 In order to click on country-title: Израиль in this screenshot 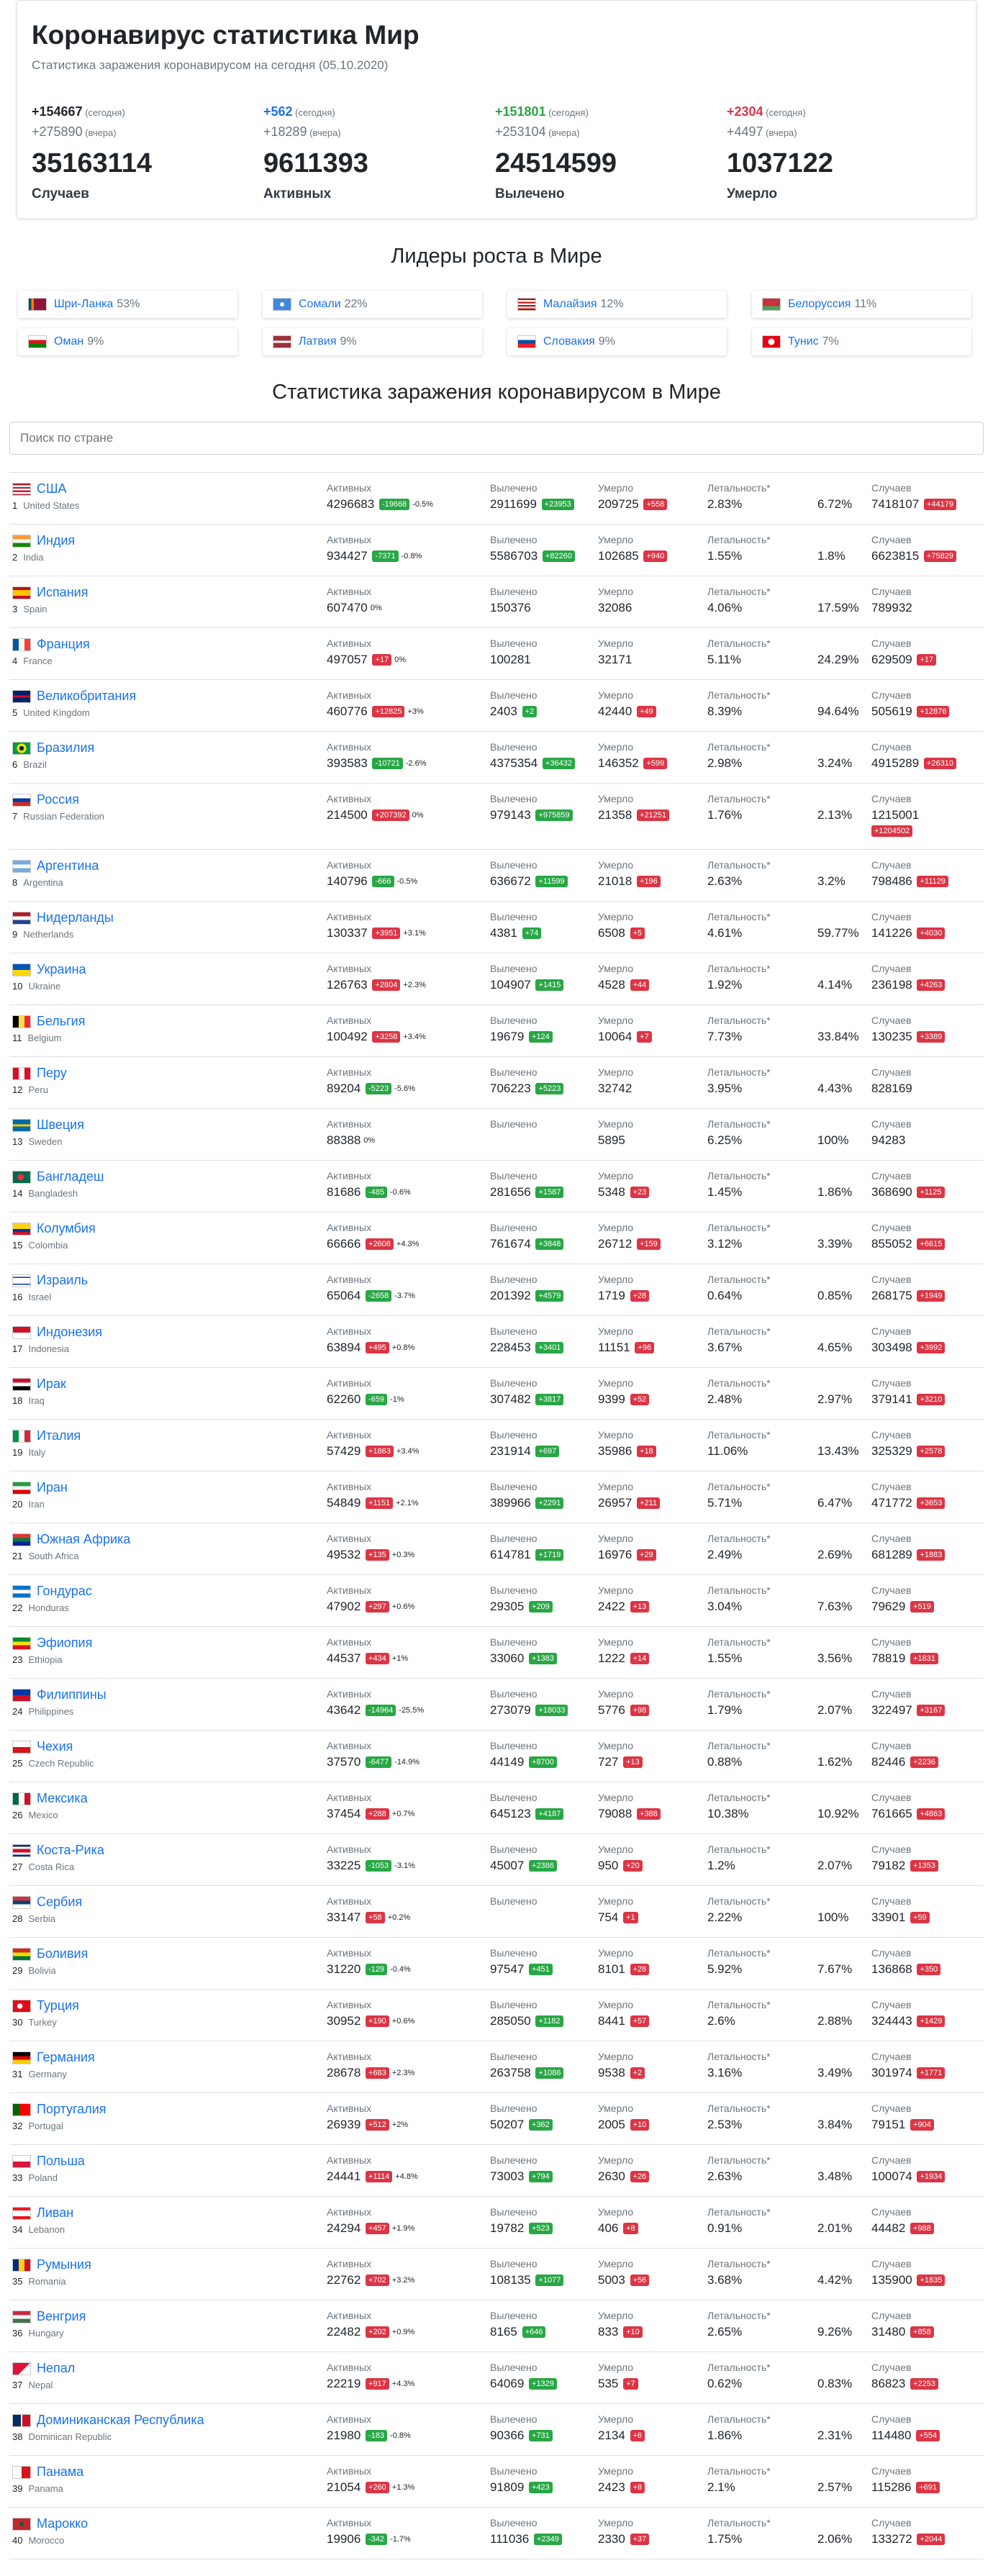, I will do `click(50, 1280)`.